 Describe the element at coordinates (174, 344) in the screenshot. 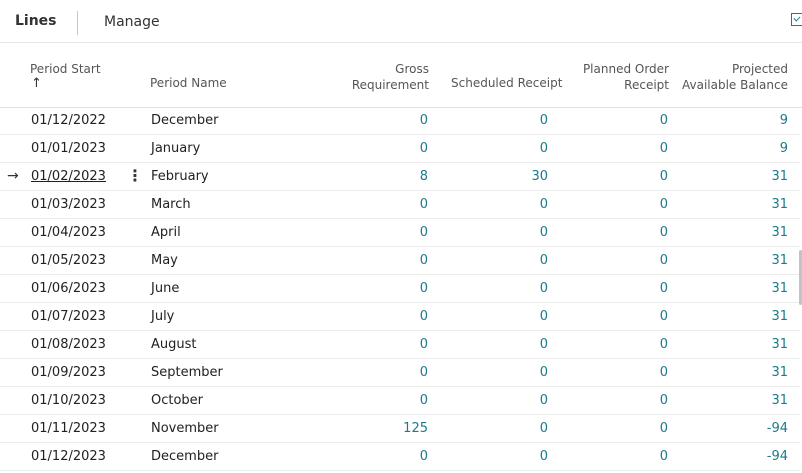

I see `period-name-cell: August` at that location.